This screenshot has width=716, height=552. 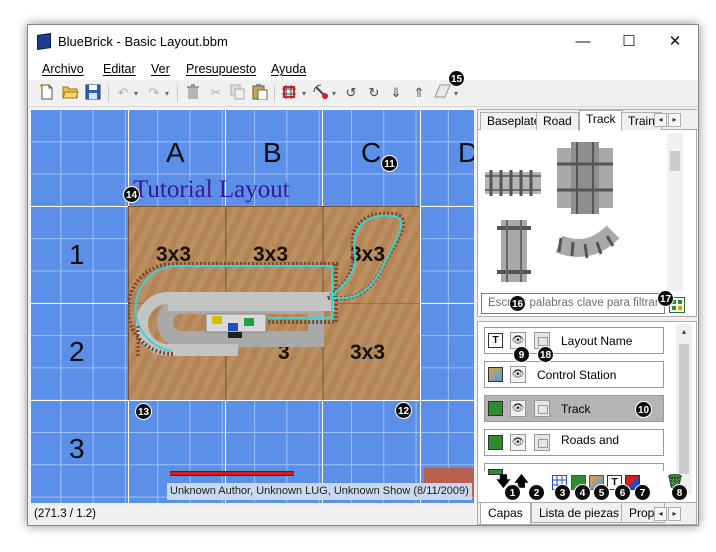 I want to click on callout-badge: 4, so click(x=582, y=492).